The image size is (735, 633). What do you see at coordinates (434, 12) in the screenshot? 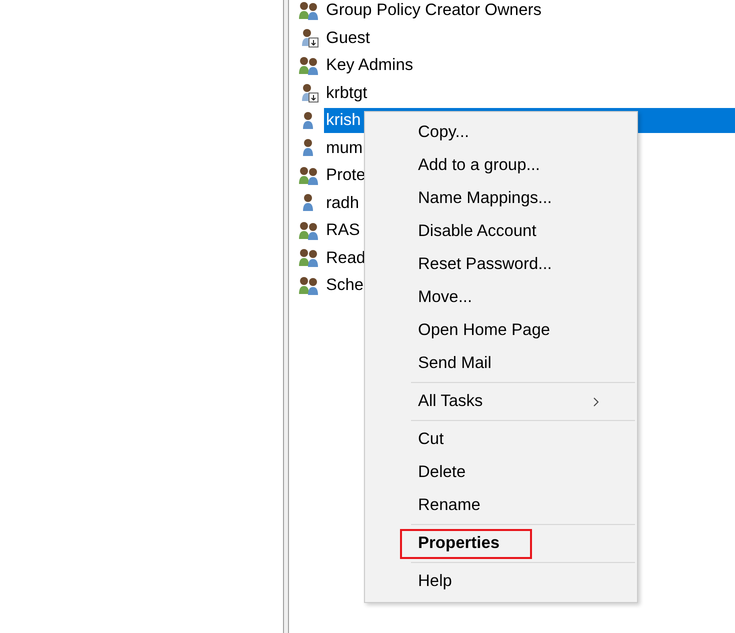
I see `list-item: Group Policy Creator Owners` at bounding box center [434, 12].